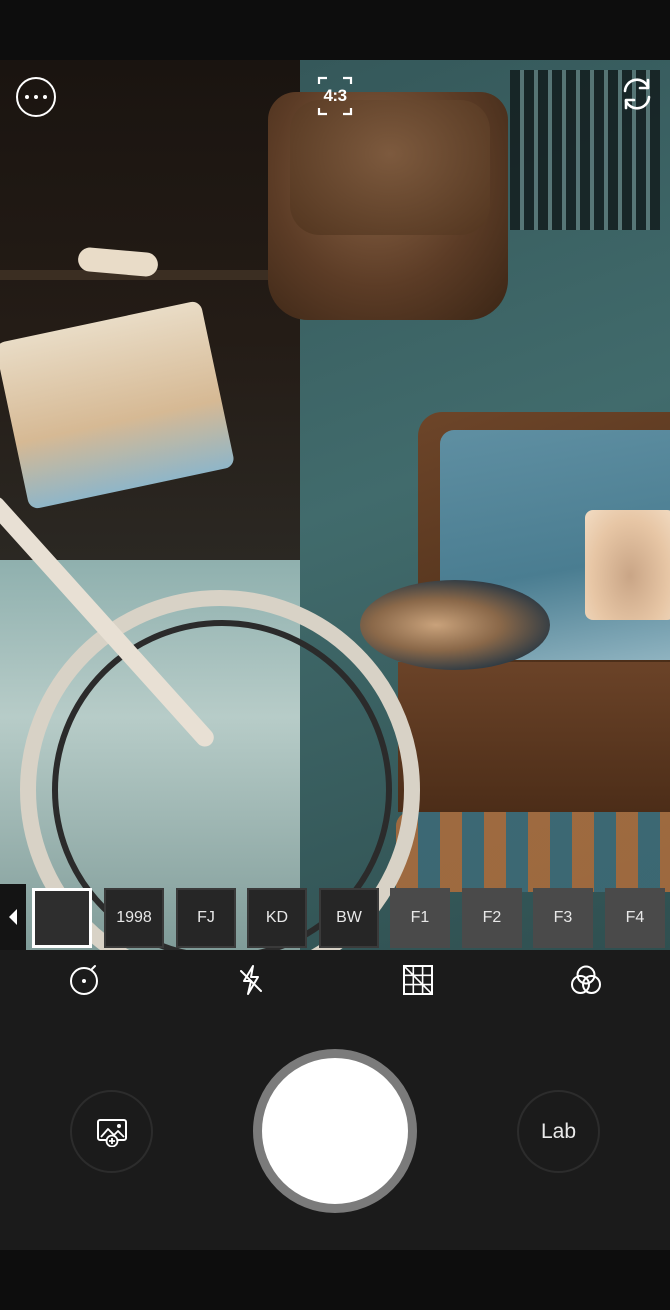  What do you see at coordinates (534, 737) in the screenshot?
I see `viewfinder-suitcase-body` at bounding box center [534, 737].